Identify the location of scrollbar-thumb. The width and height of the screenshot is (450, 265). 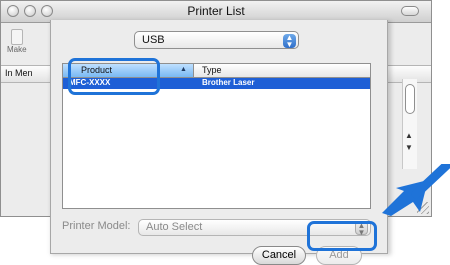
(410, 99).